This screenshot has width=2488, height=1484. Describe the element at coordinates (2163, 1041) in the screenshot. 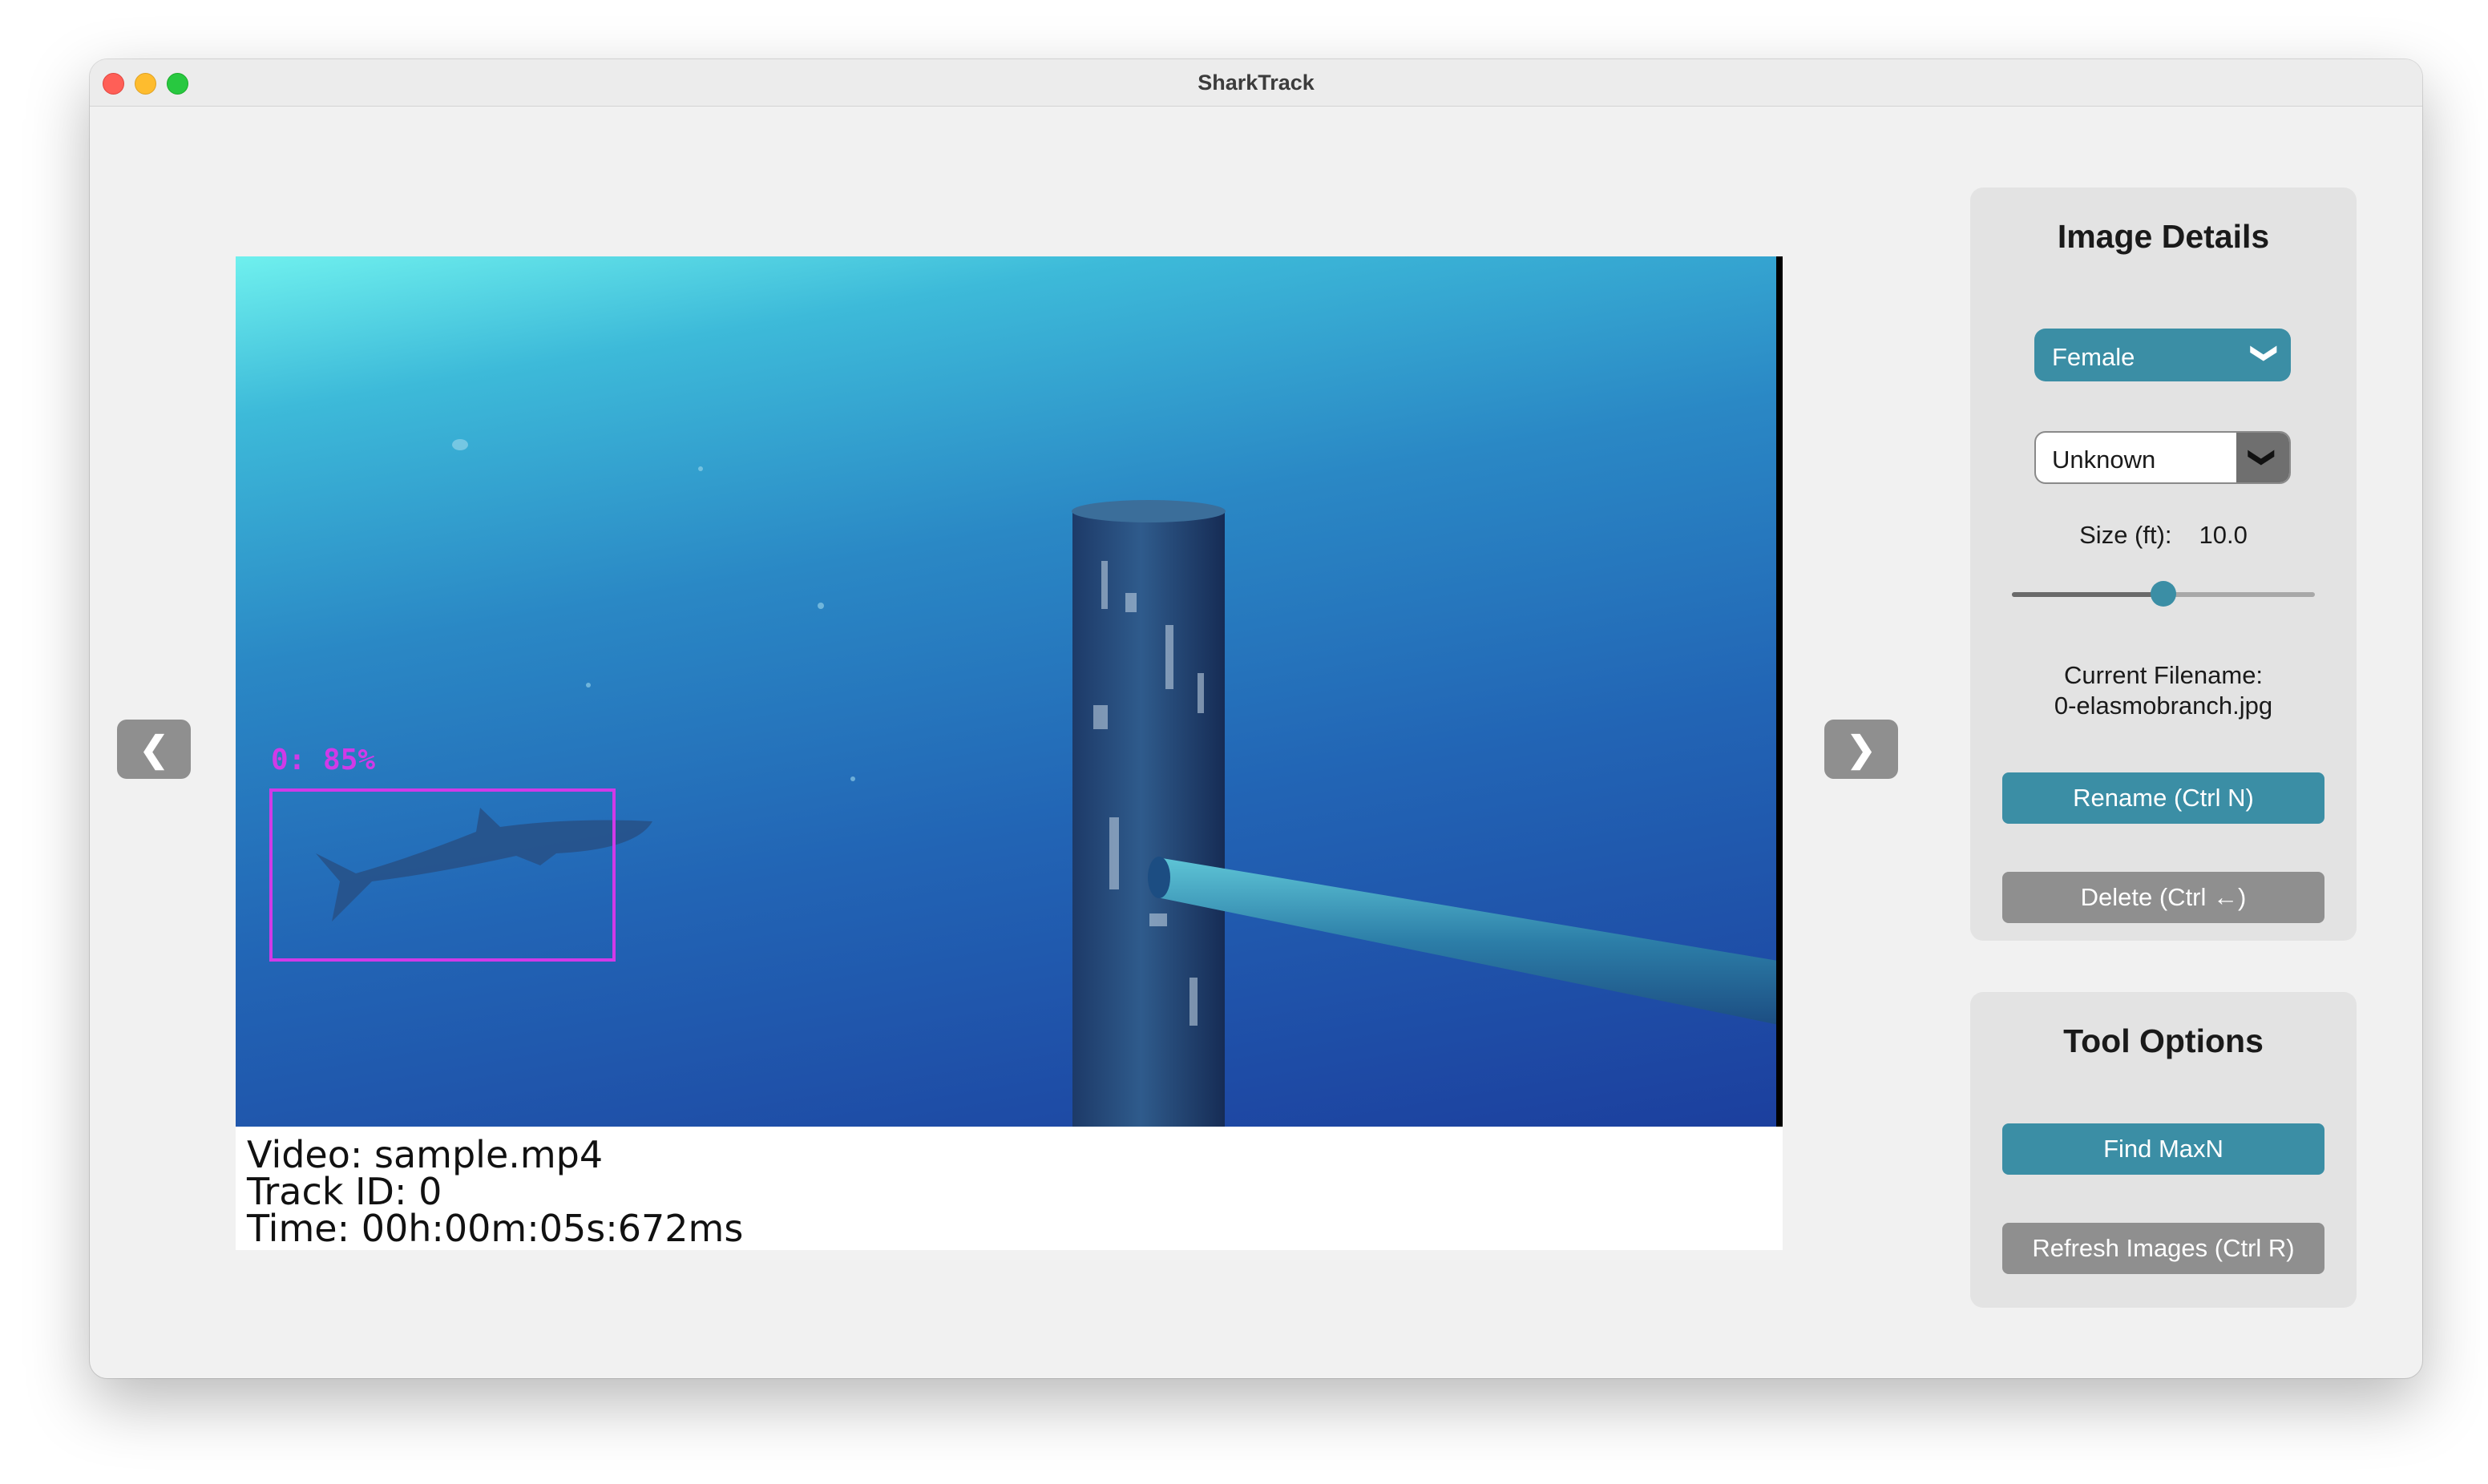

I see `tool-options-title: Tool Options` at that location.